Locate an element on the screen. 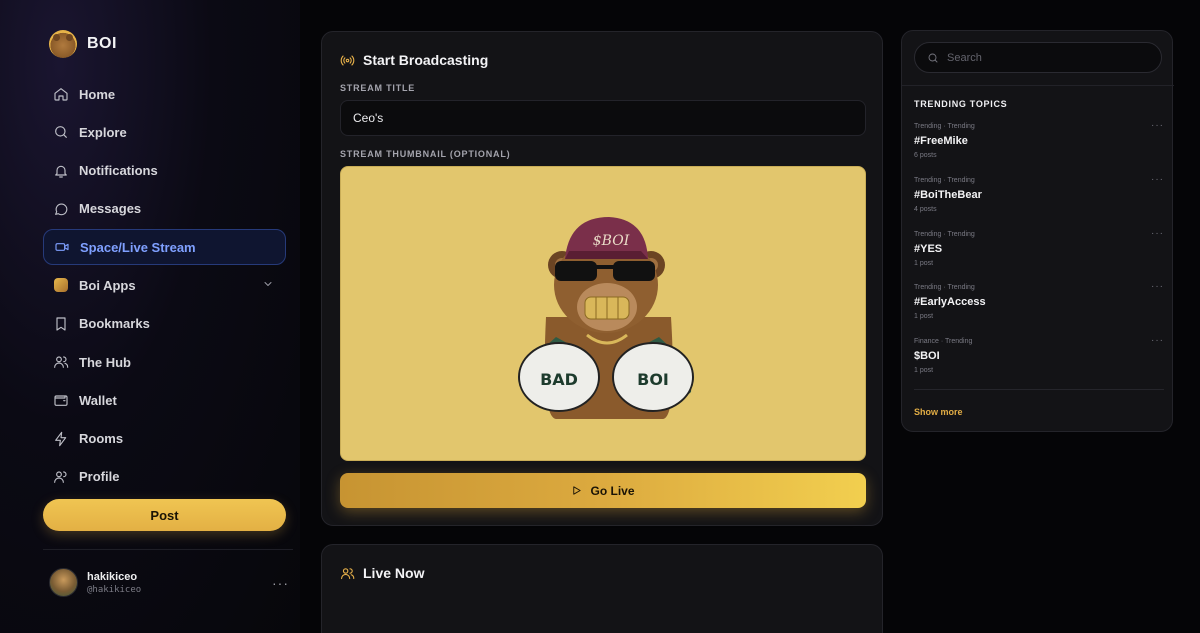  user-handle: @hakikiceo is located at coordinates (114, 589).